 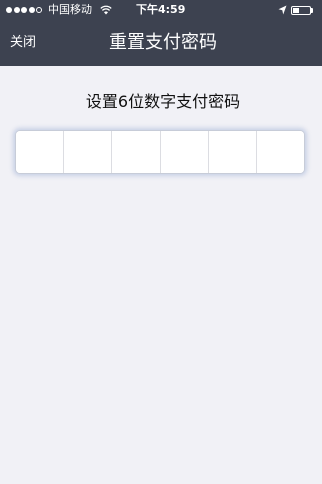 I want to click on page-title: 重置支付密码, so click(x=163, y=42).